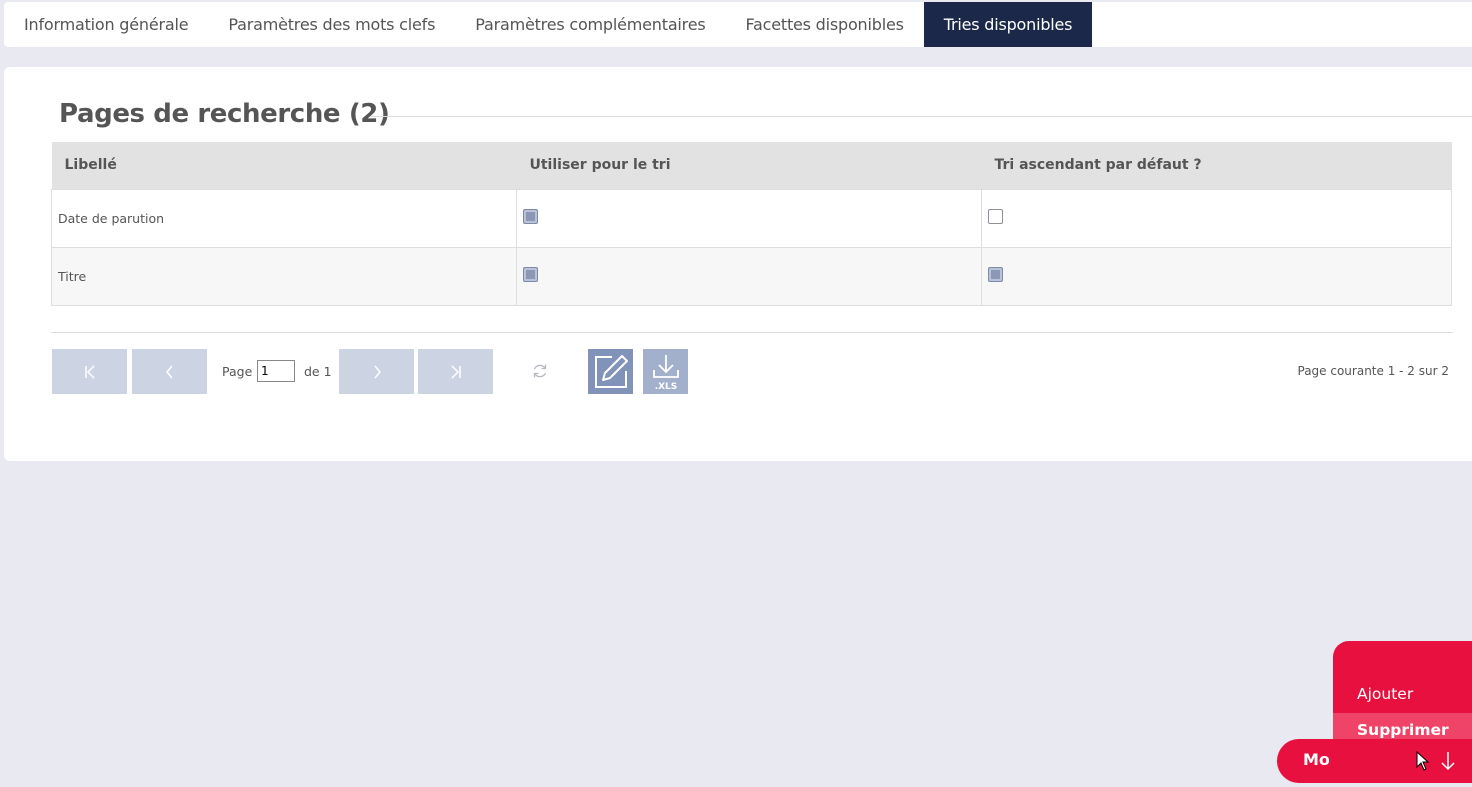 The width and height of the screenshot is (1472, 787). What do you see at coordinates (1448, 761) in the screenshot?
I see `arrow-down-icon` at bounding box center [1448, 761].